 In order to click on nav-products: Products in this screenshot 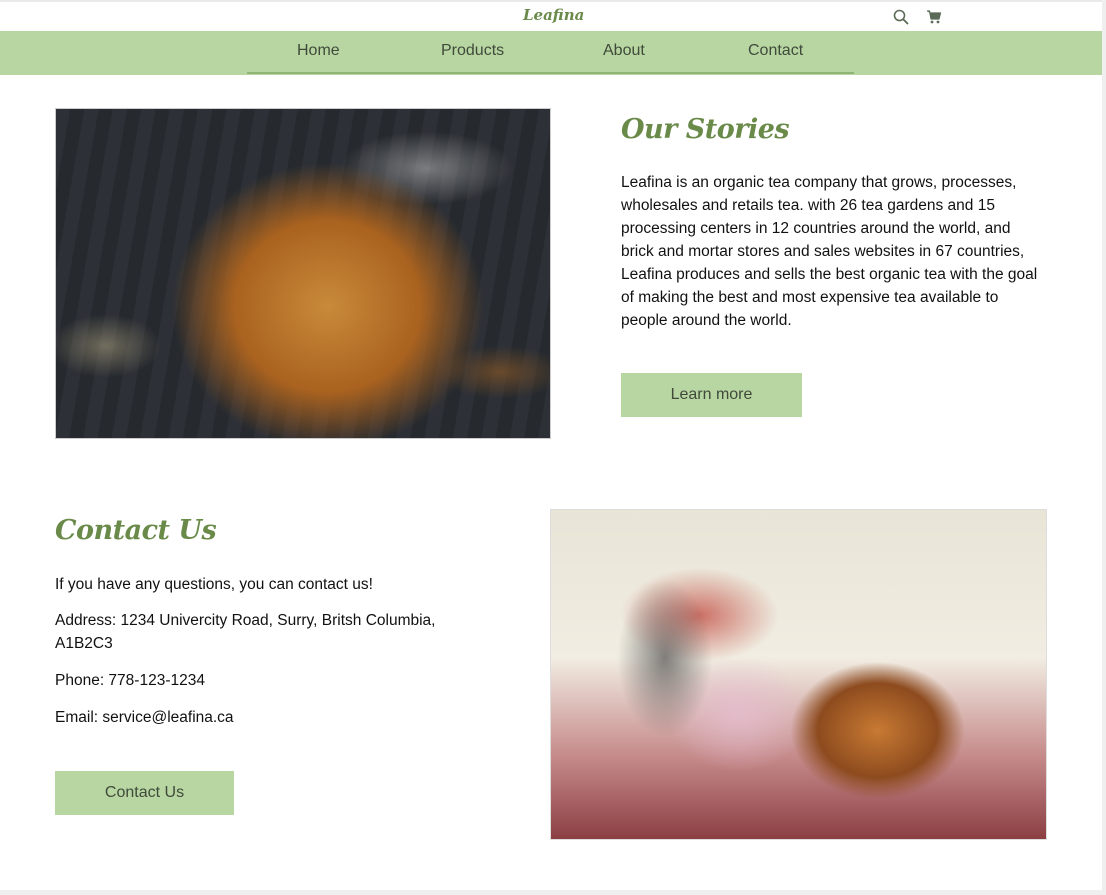, I will do `click(472, 51)`.